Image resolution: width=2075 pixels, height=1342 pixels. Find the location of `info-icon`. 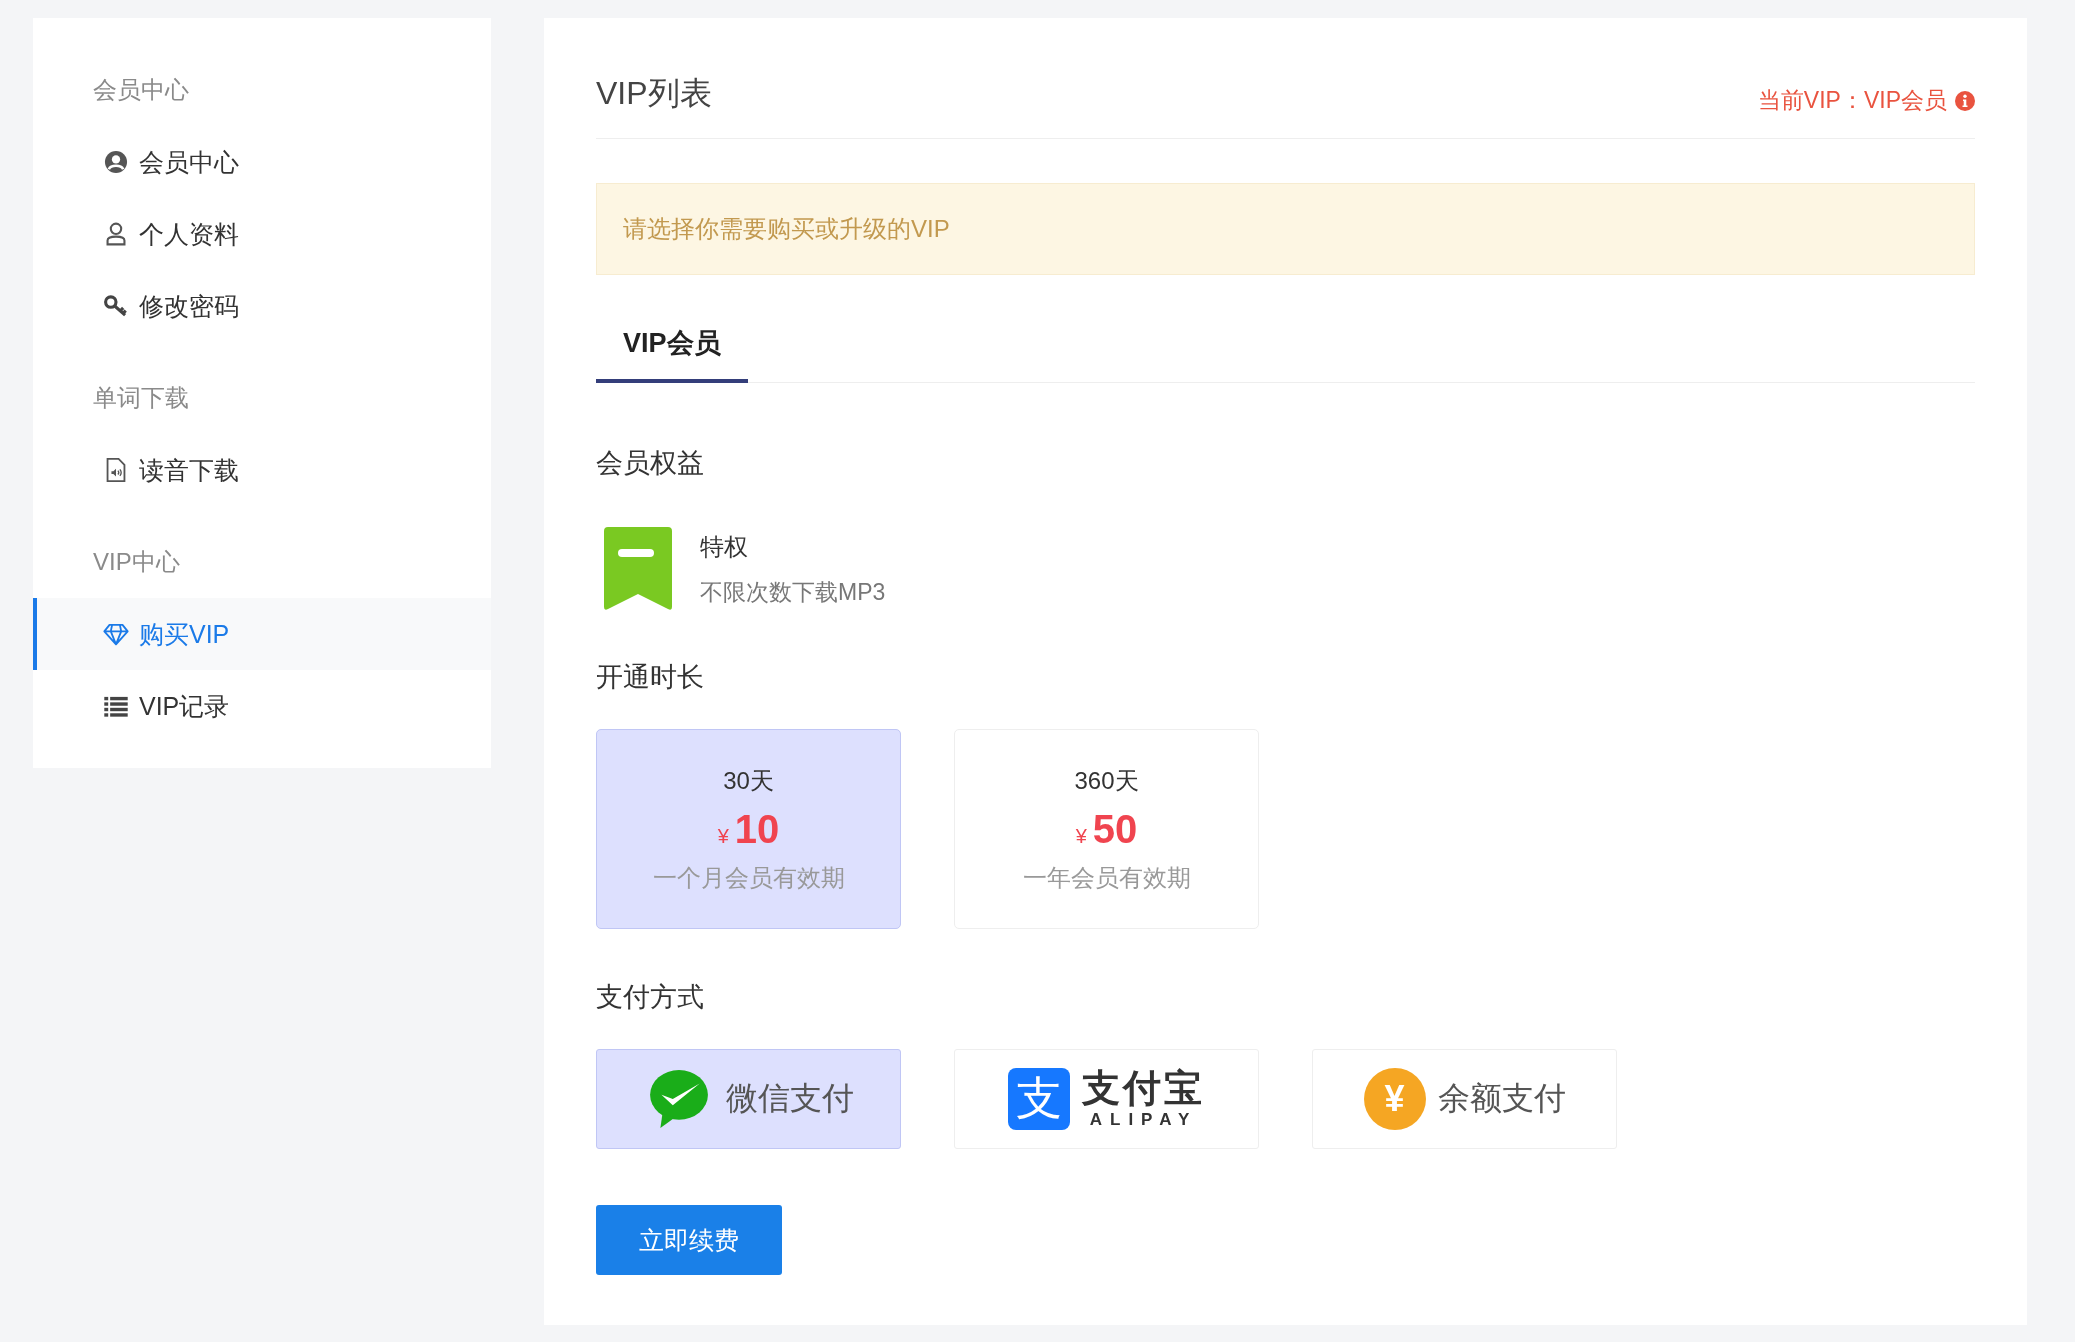

info-icon is located at coordinates (1965, 100).